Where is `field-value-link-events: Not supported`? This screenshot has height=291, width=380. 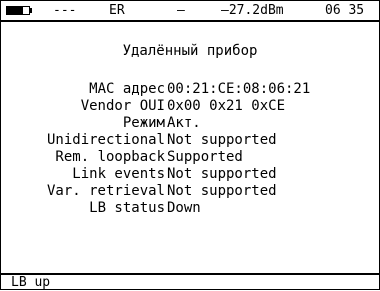 field-value-link-events: Not supported is located at coordinates (222, 174).